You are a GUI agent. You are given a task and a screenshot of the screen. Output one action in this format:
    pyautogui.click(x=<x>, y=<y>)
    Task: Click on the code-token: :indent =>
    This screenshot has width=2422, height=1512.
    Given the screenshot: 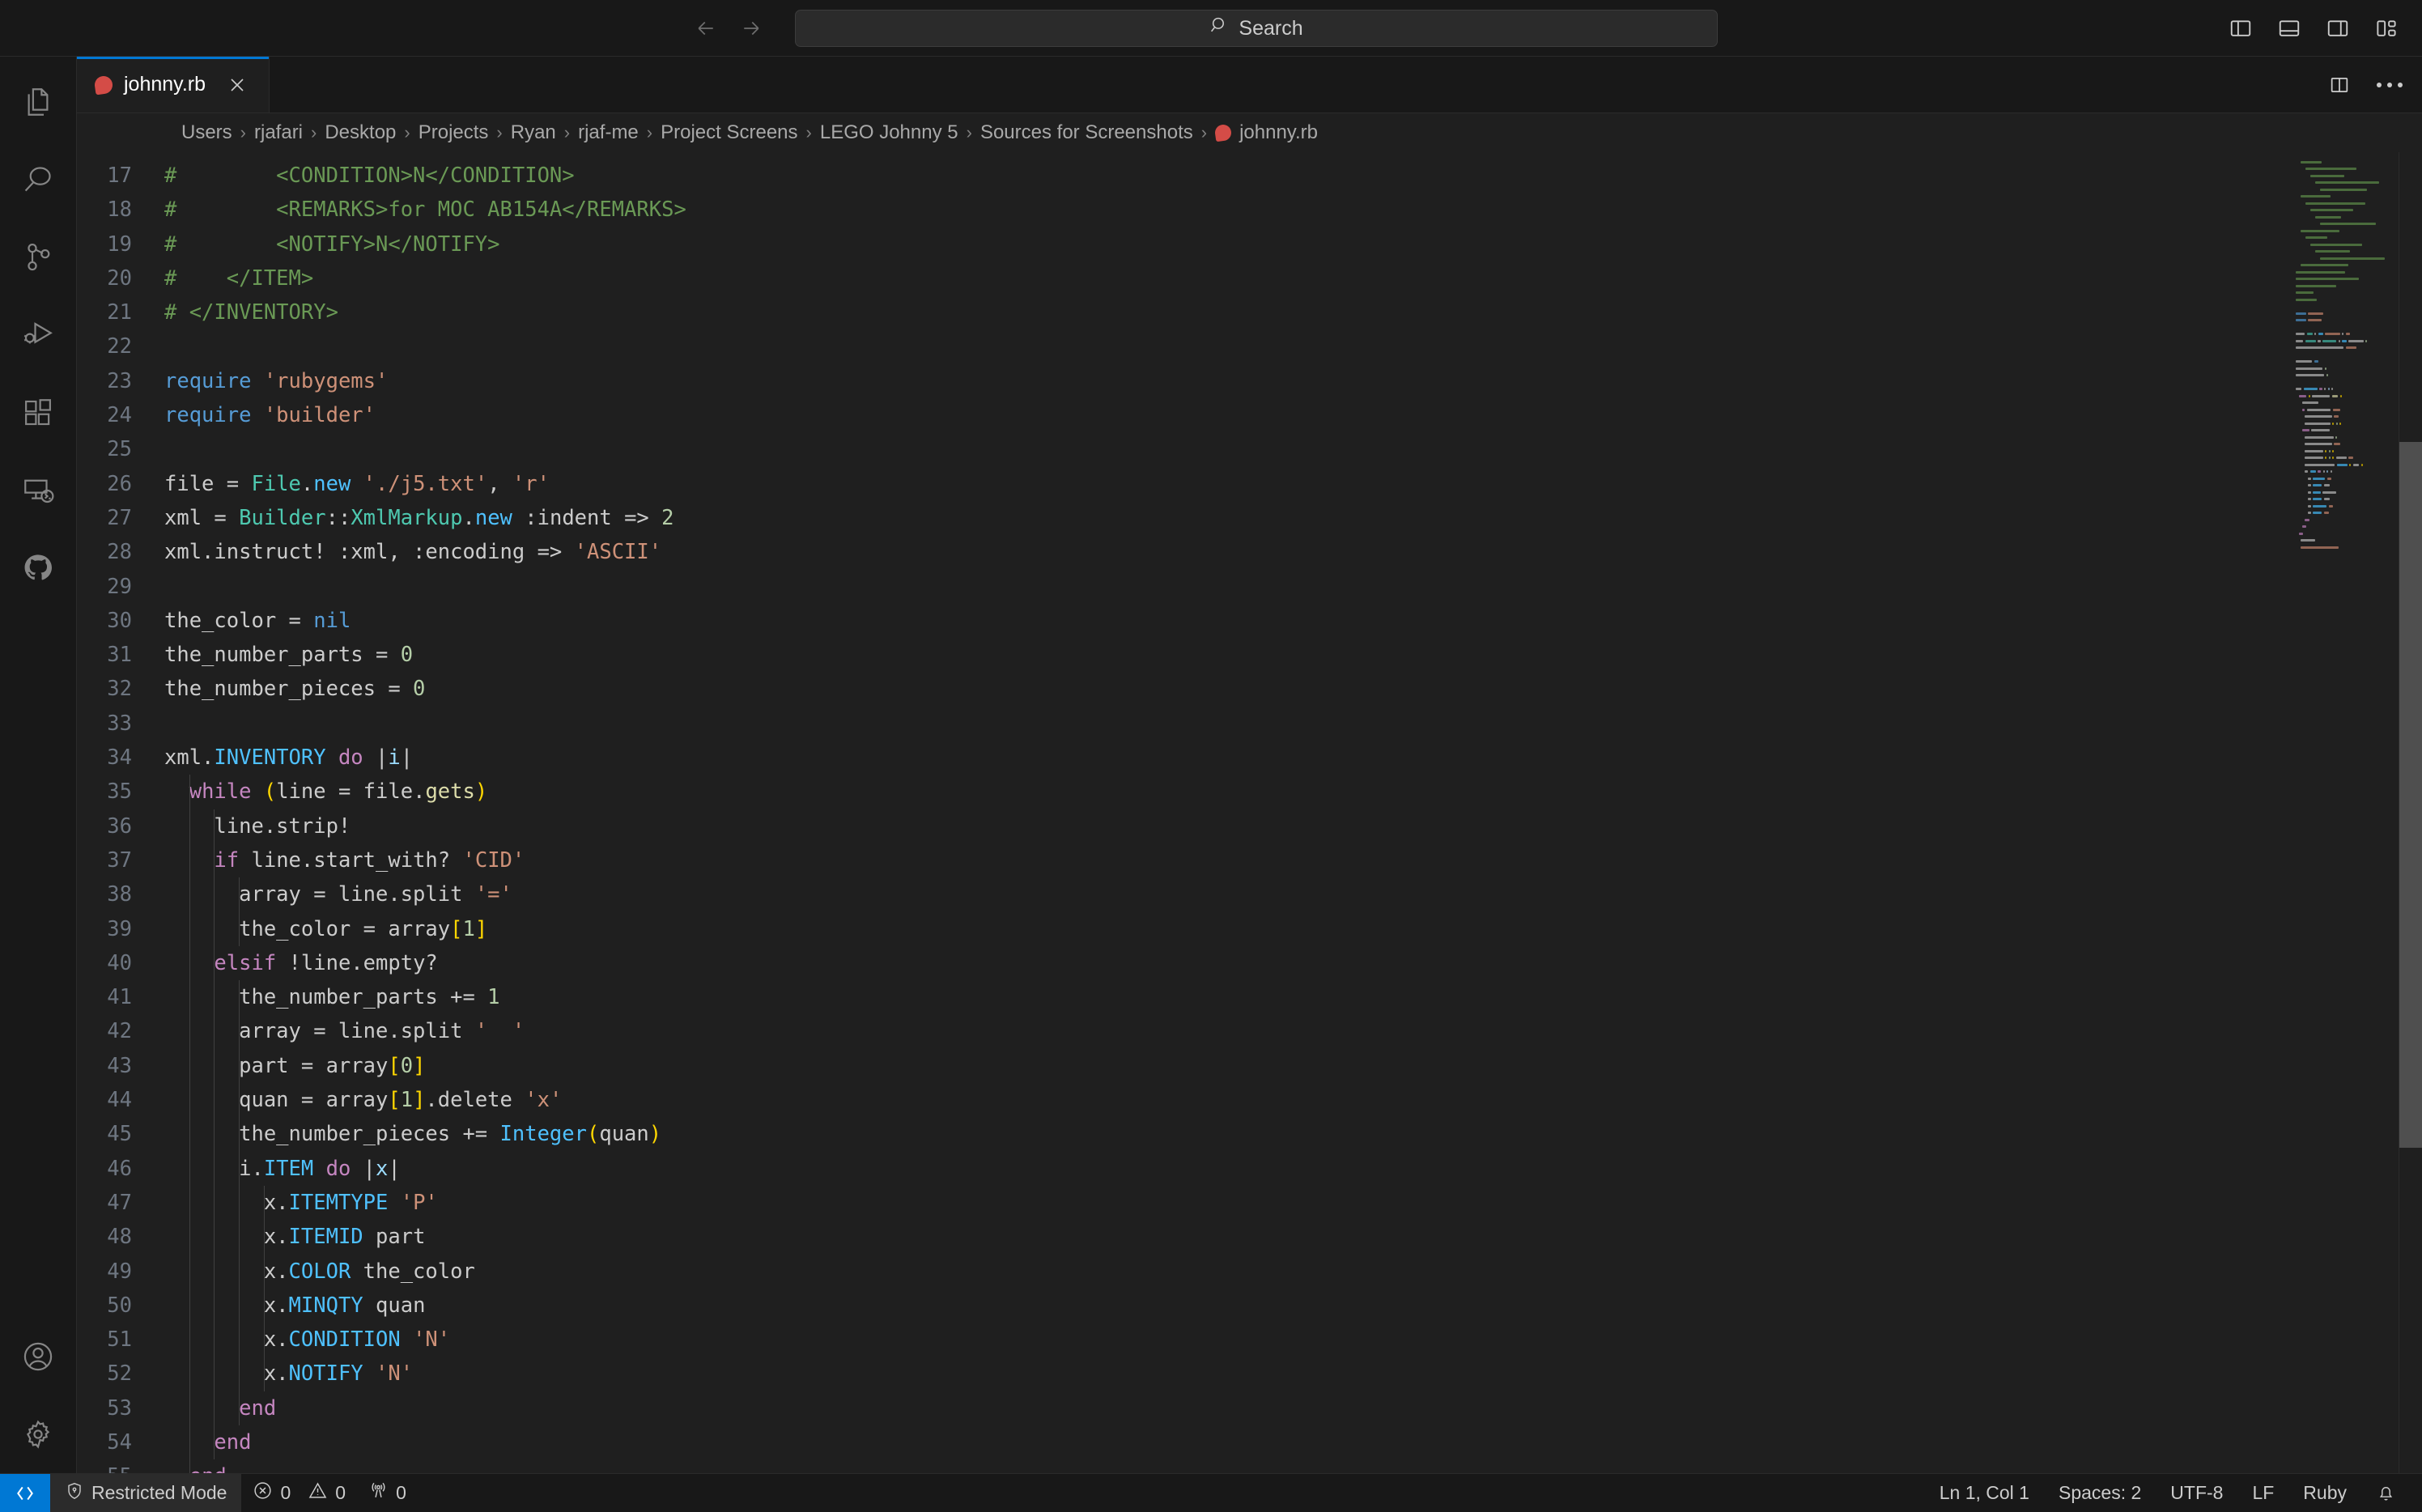 What is the action you would take?
    pyautogui.click(x=587, y=517)
    